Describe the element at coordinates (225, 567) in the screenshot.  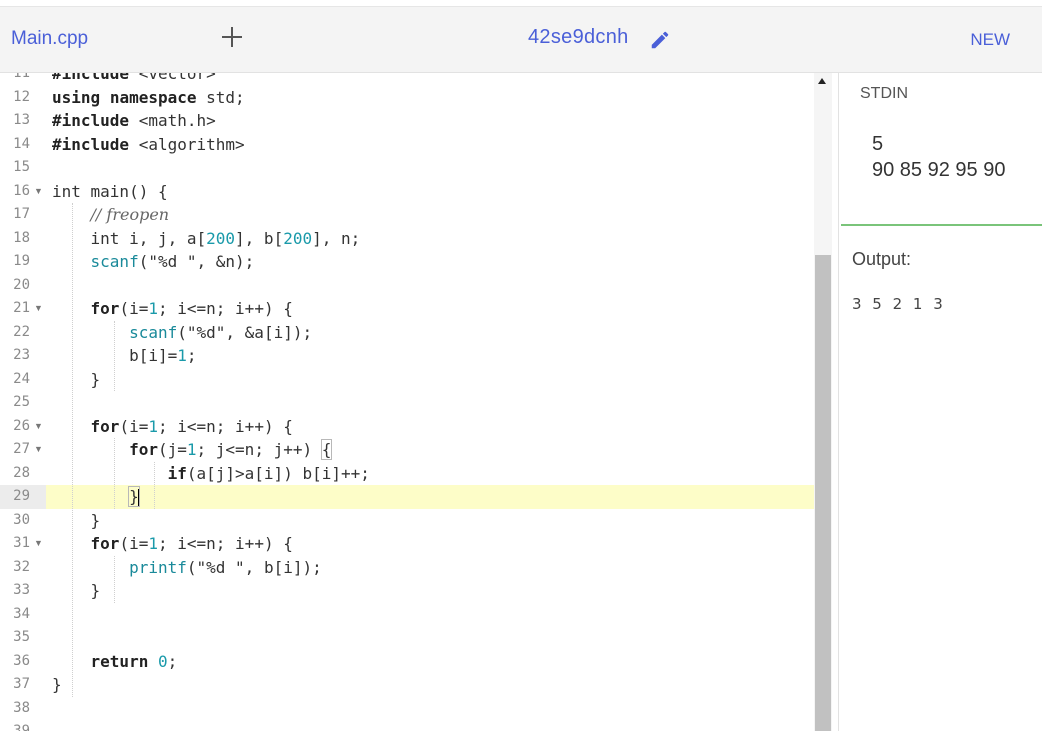
I see `code-line: printf("%d ", b[i]);` at that location.